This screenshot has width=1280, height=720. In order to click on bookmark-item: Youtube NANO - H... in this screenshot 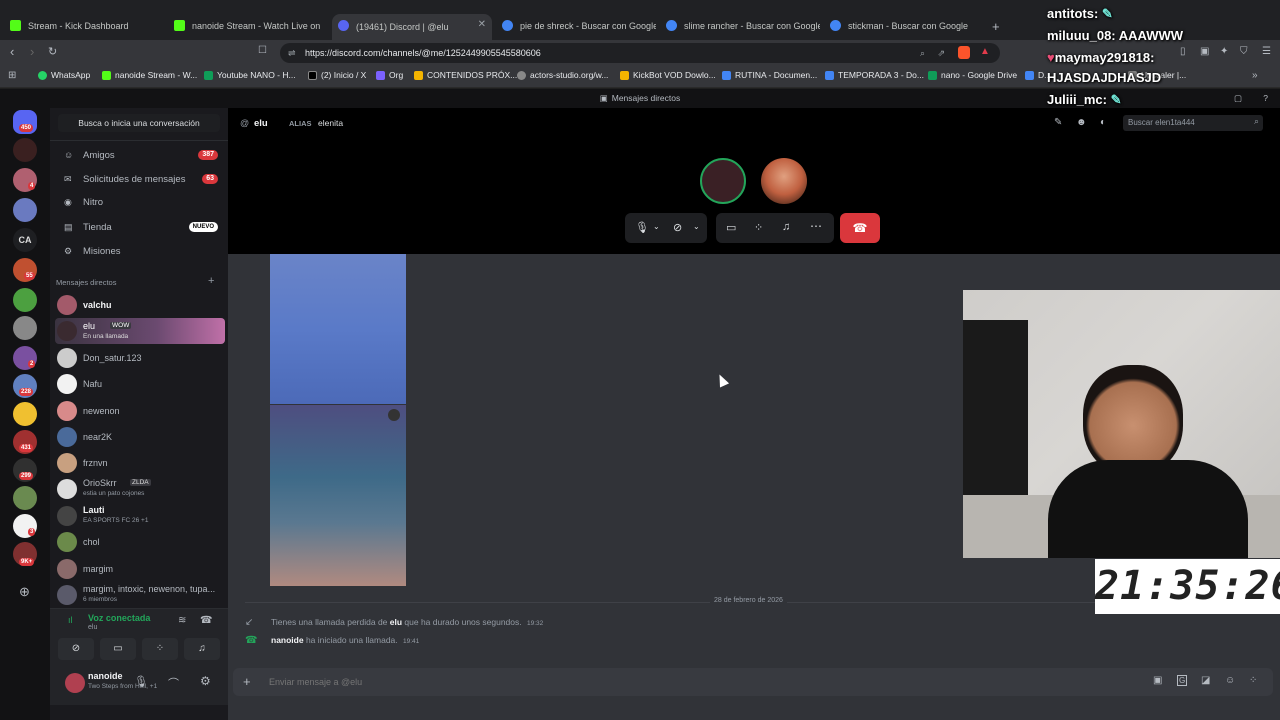, I will do `click(250, 75)`.